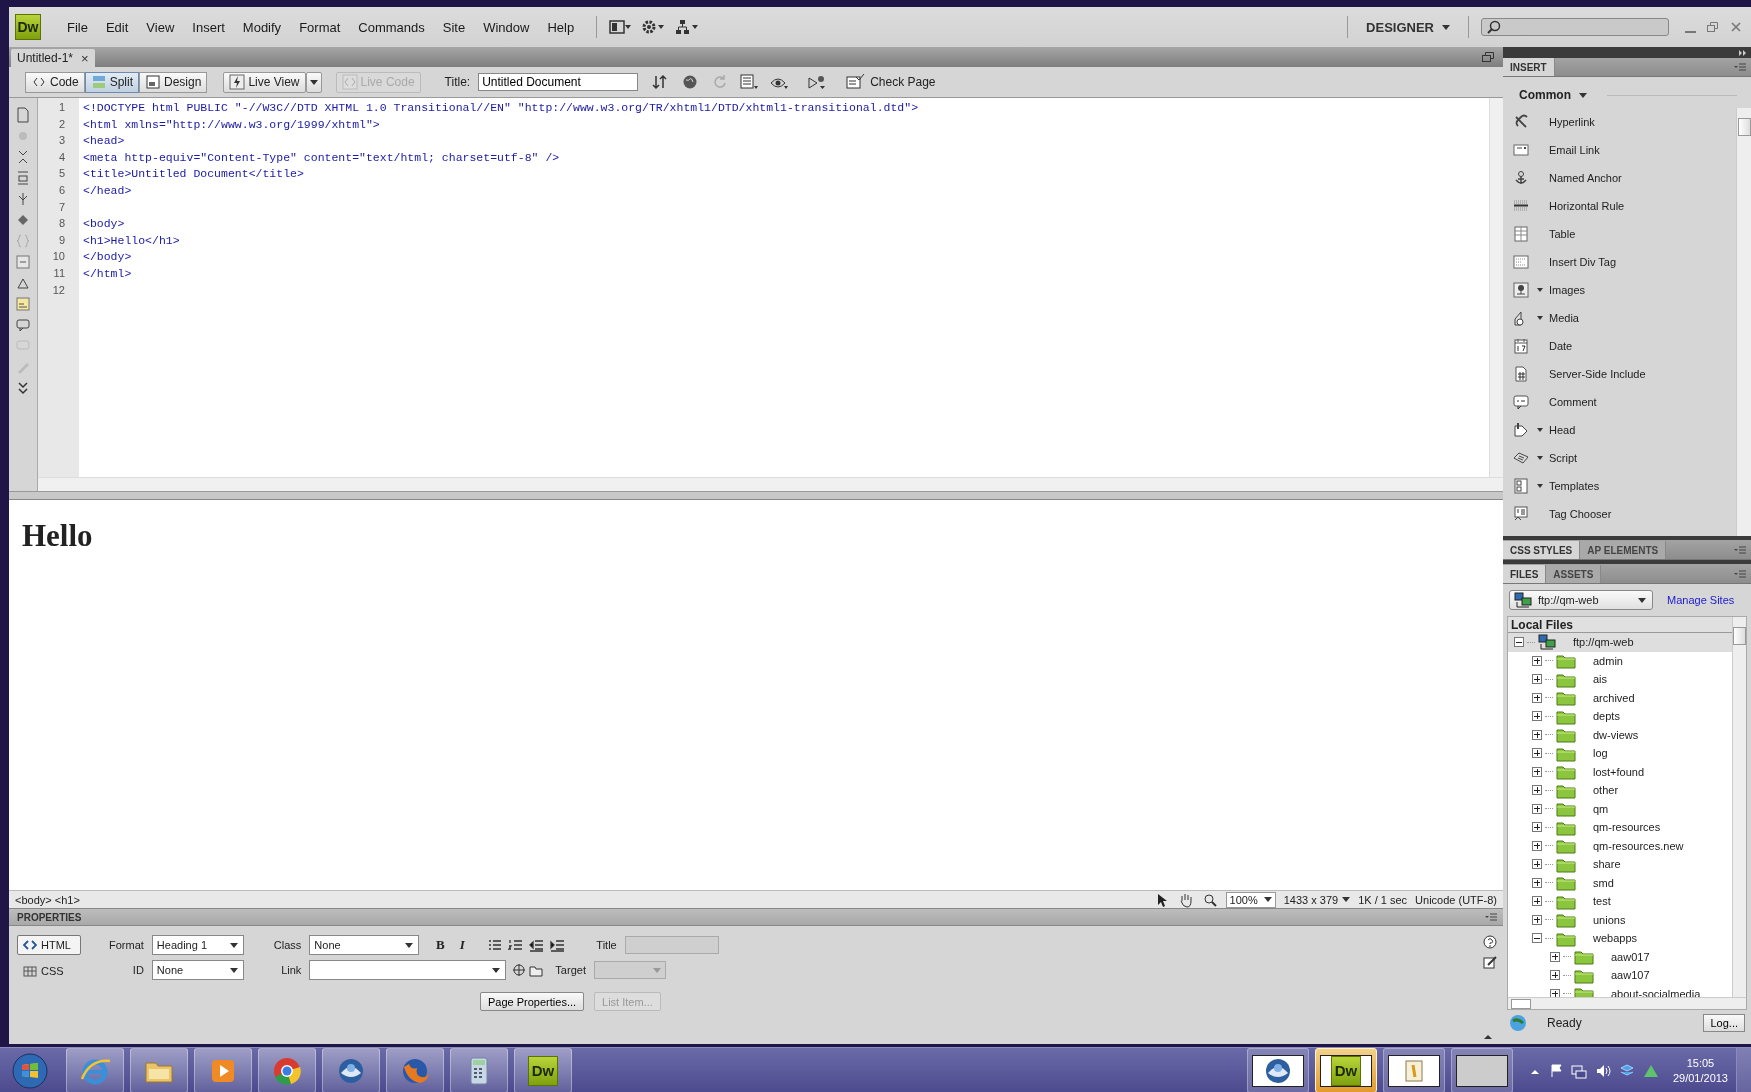 The height and width of the screenshot is (1092, 1751). Describe the element at coordinates (1575, 27) in the screenshot. I see `search-field` at that location.